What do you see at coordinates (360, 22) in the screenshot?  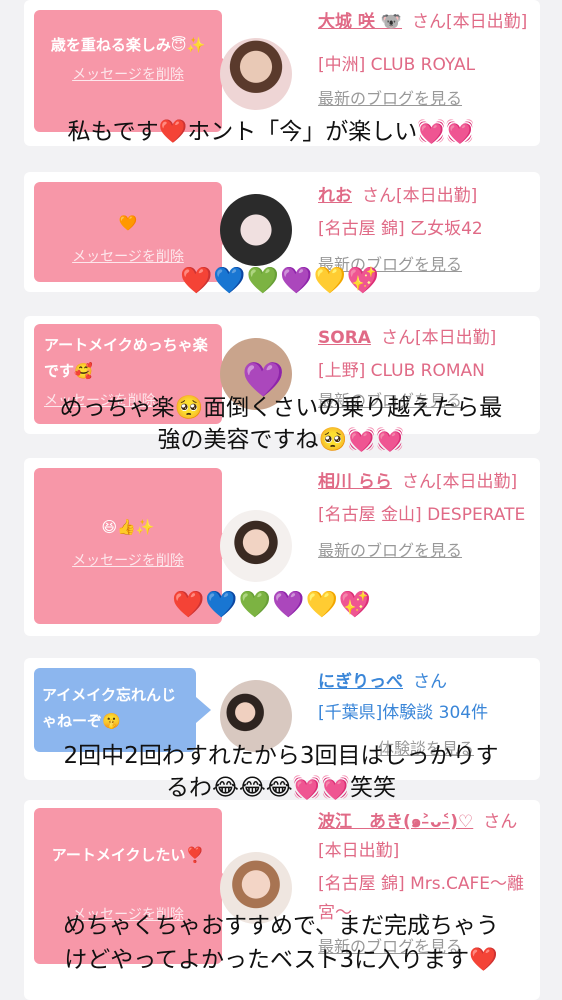 I see `cast-name-link: 大城 咲 🐨` at bounding box center [360, 22].